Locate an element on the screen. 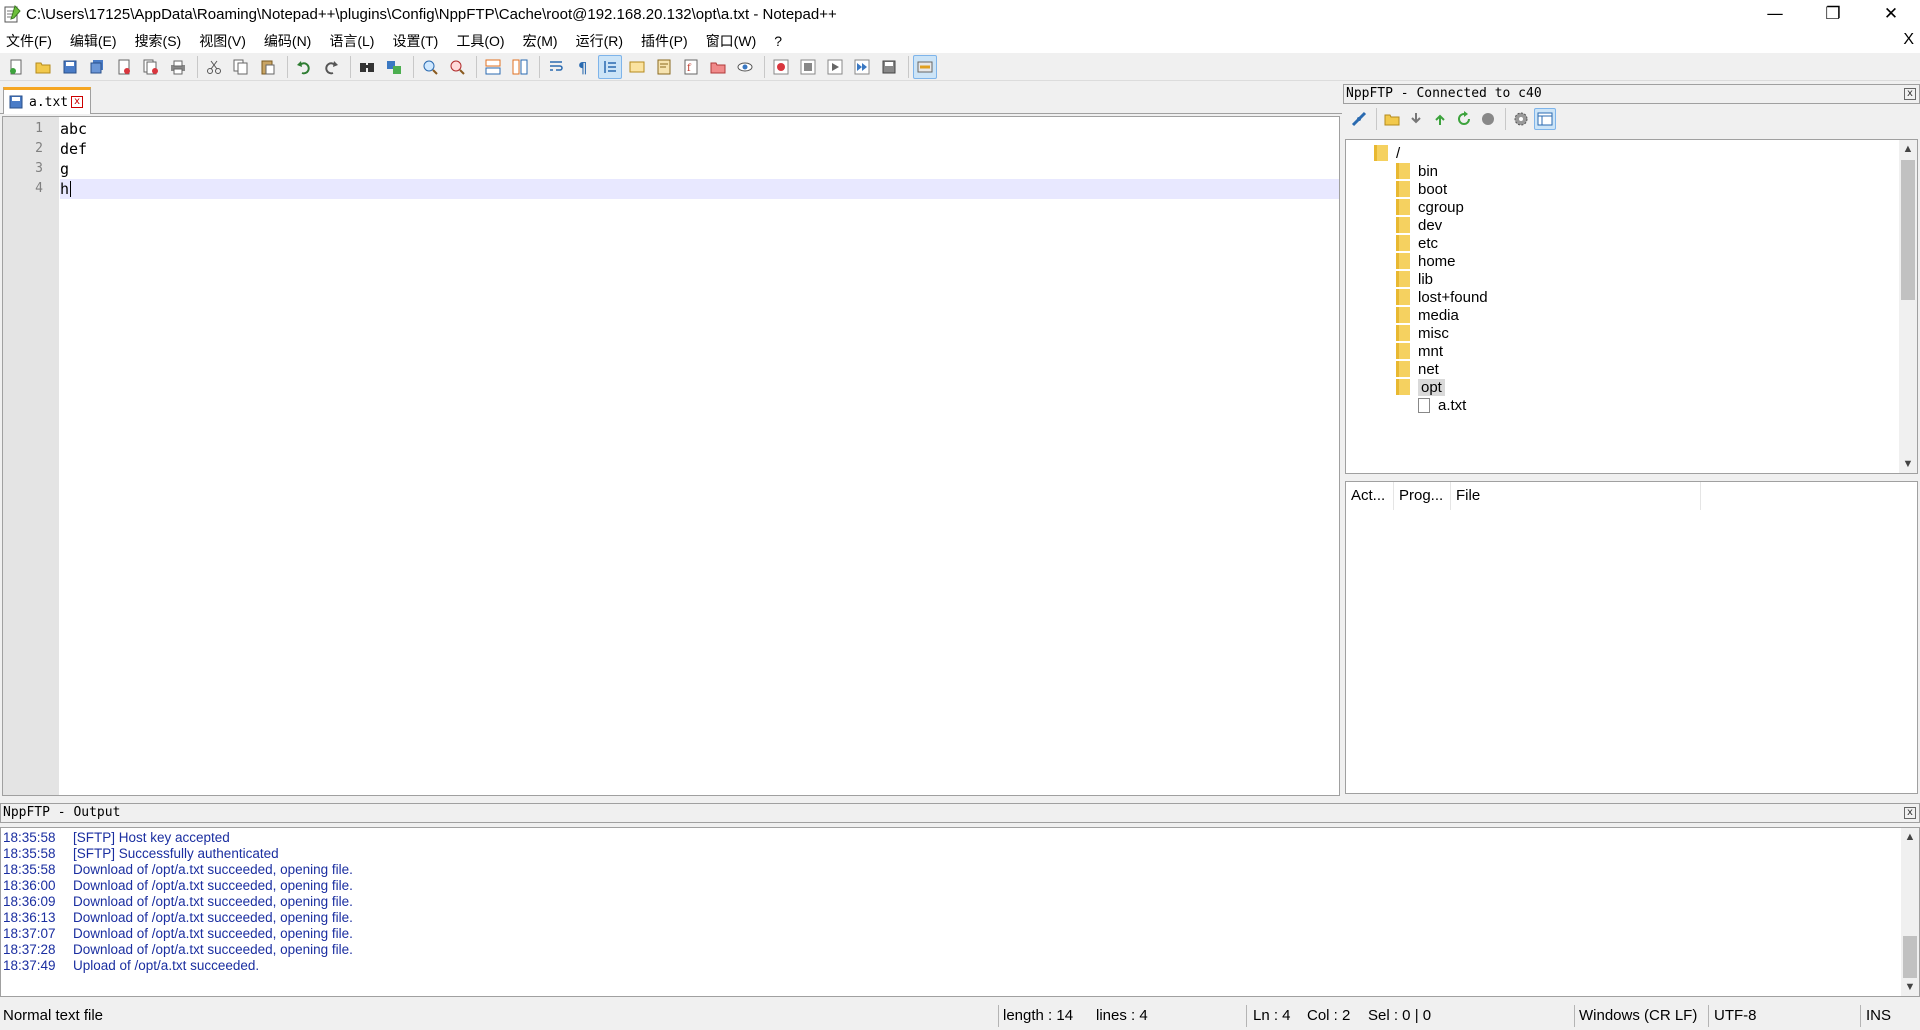 The width and height of the screenshot is (1920, 1030). tree-label: / is located at coordinates (1398, 153).